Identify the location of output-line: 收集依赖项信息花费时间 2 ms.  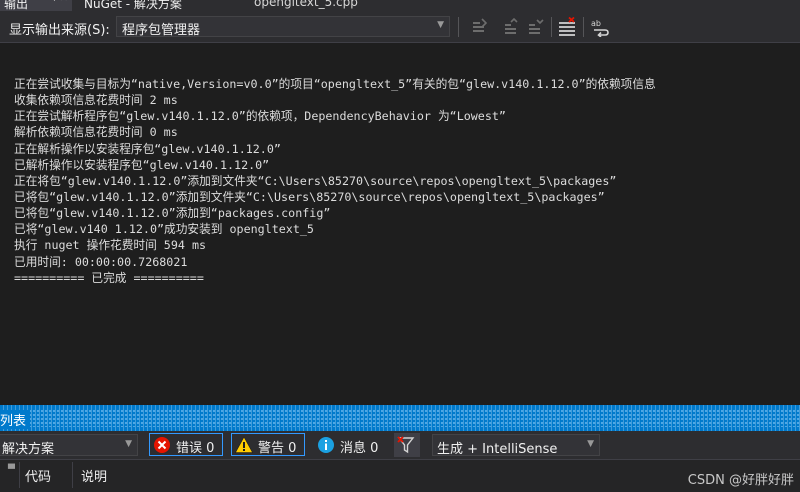
(96, 100).